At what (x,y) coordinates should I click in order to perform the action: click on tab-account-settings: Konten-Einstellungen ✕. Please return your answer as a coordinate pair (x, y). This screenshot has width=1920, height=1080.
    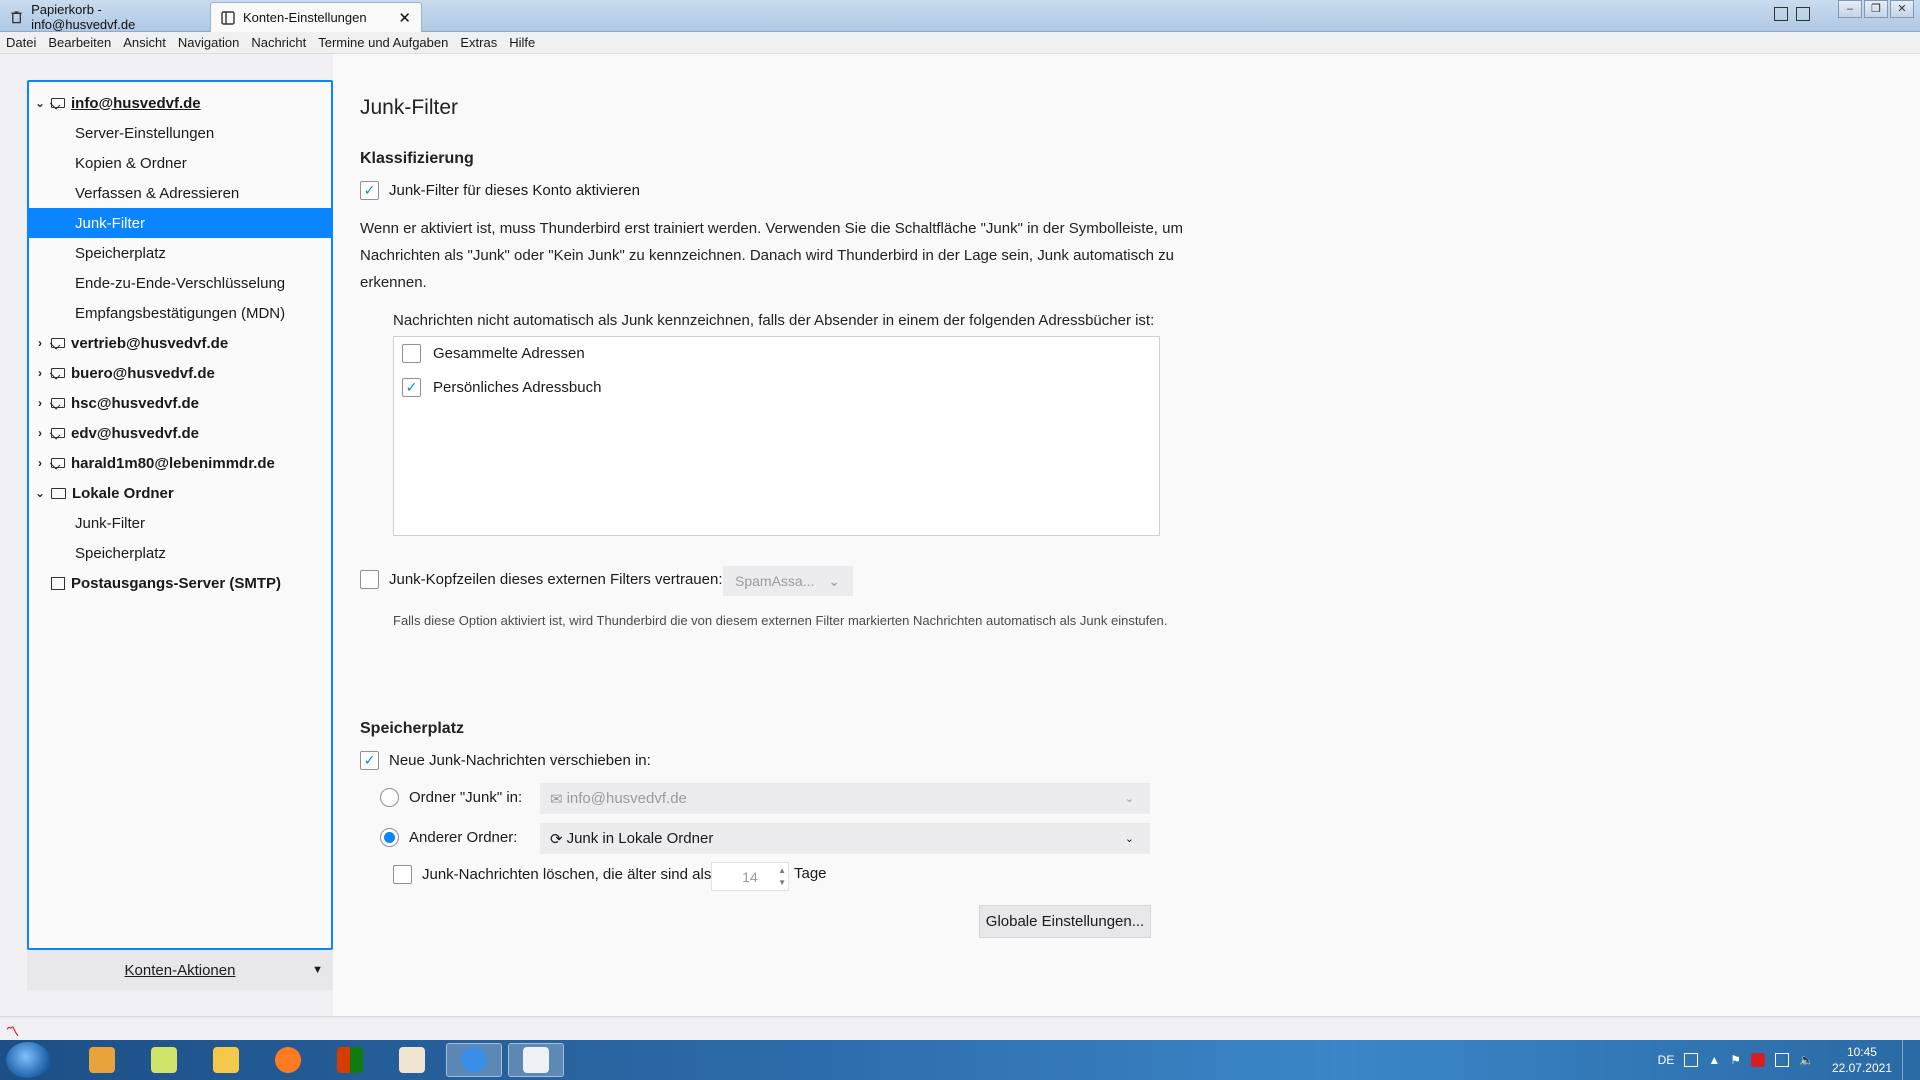
    Looking at the image, I should click on (316, 17).